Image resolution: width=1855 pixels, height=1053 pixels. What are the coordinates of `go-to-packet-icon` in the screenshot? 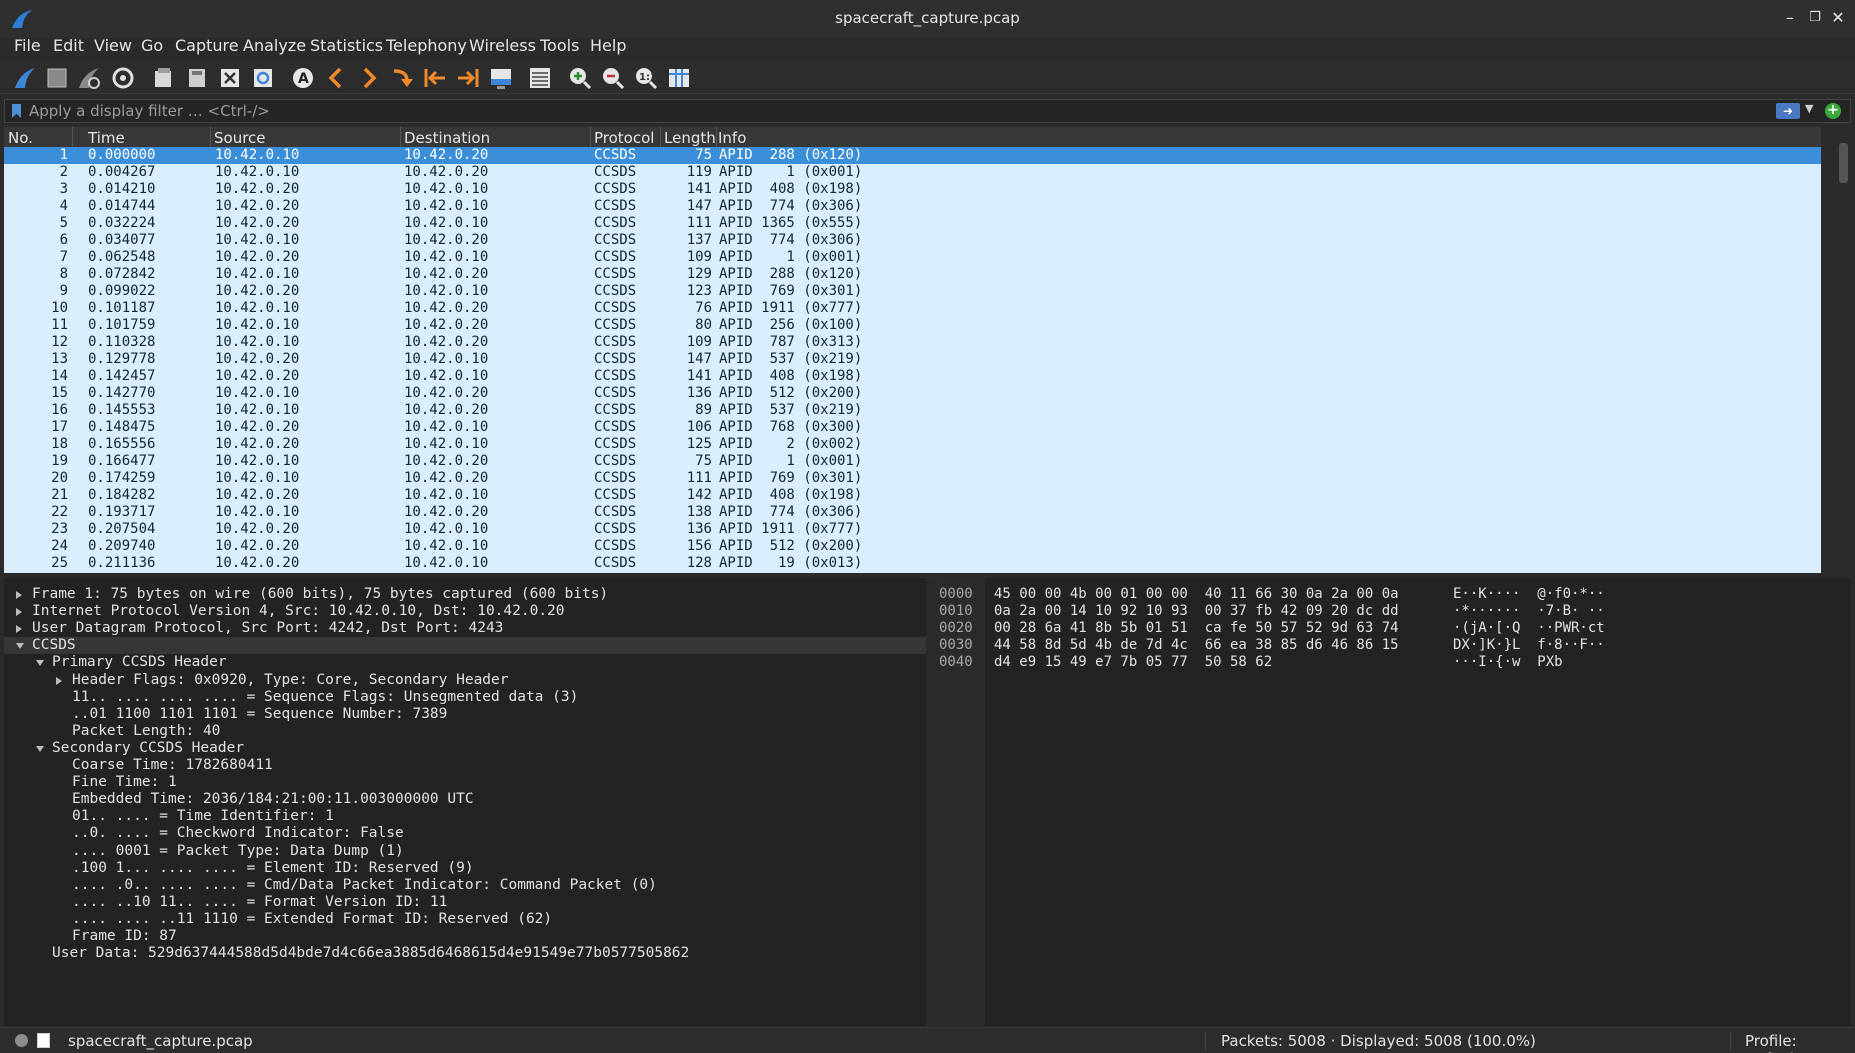 It's located at (402, 78).